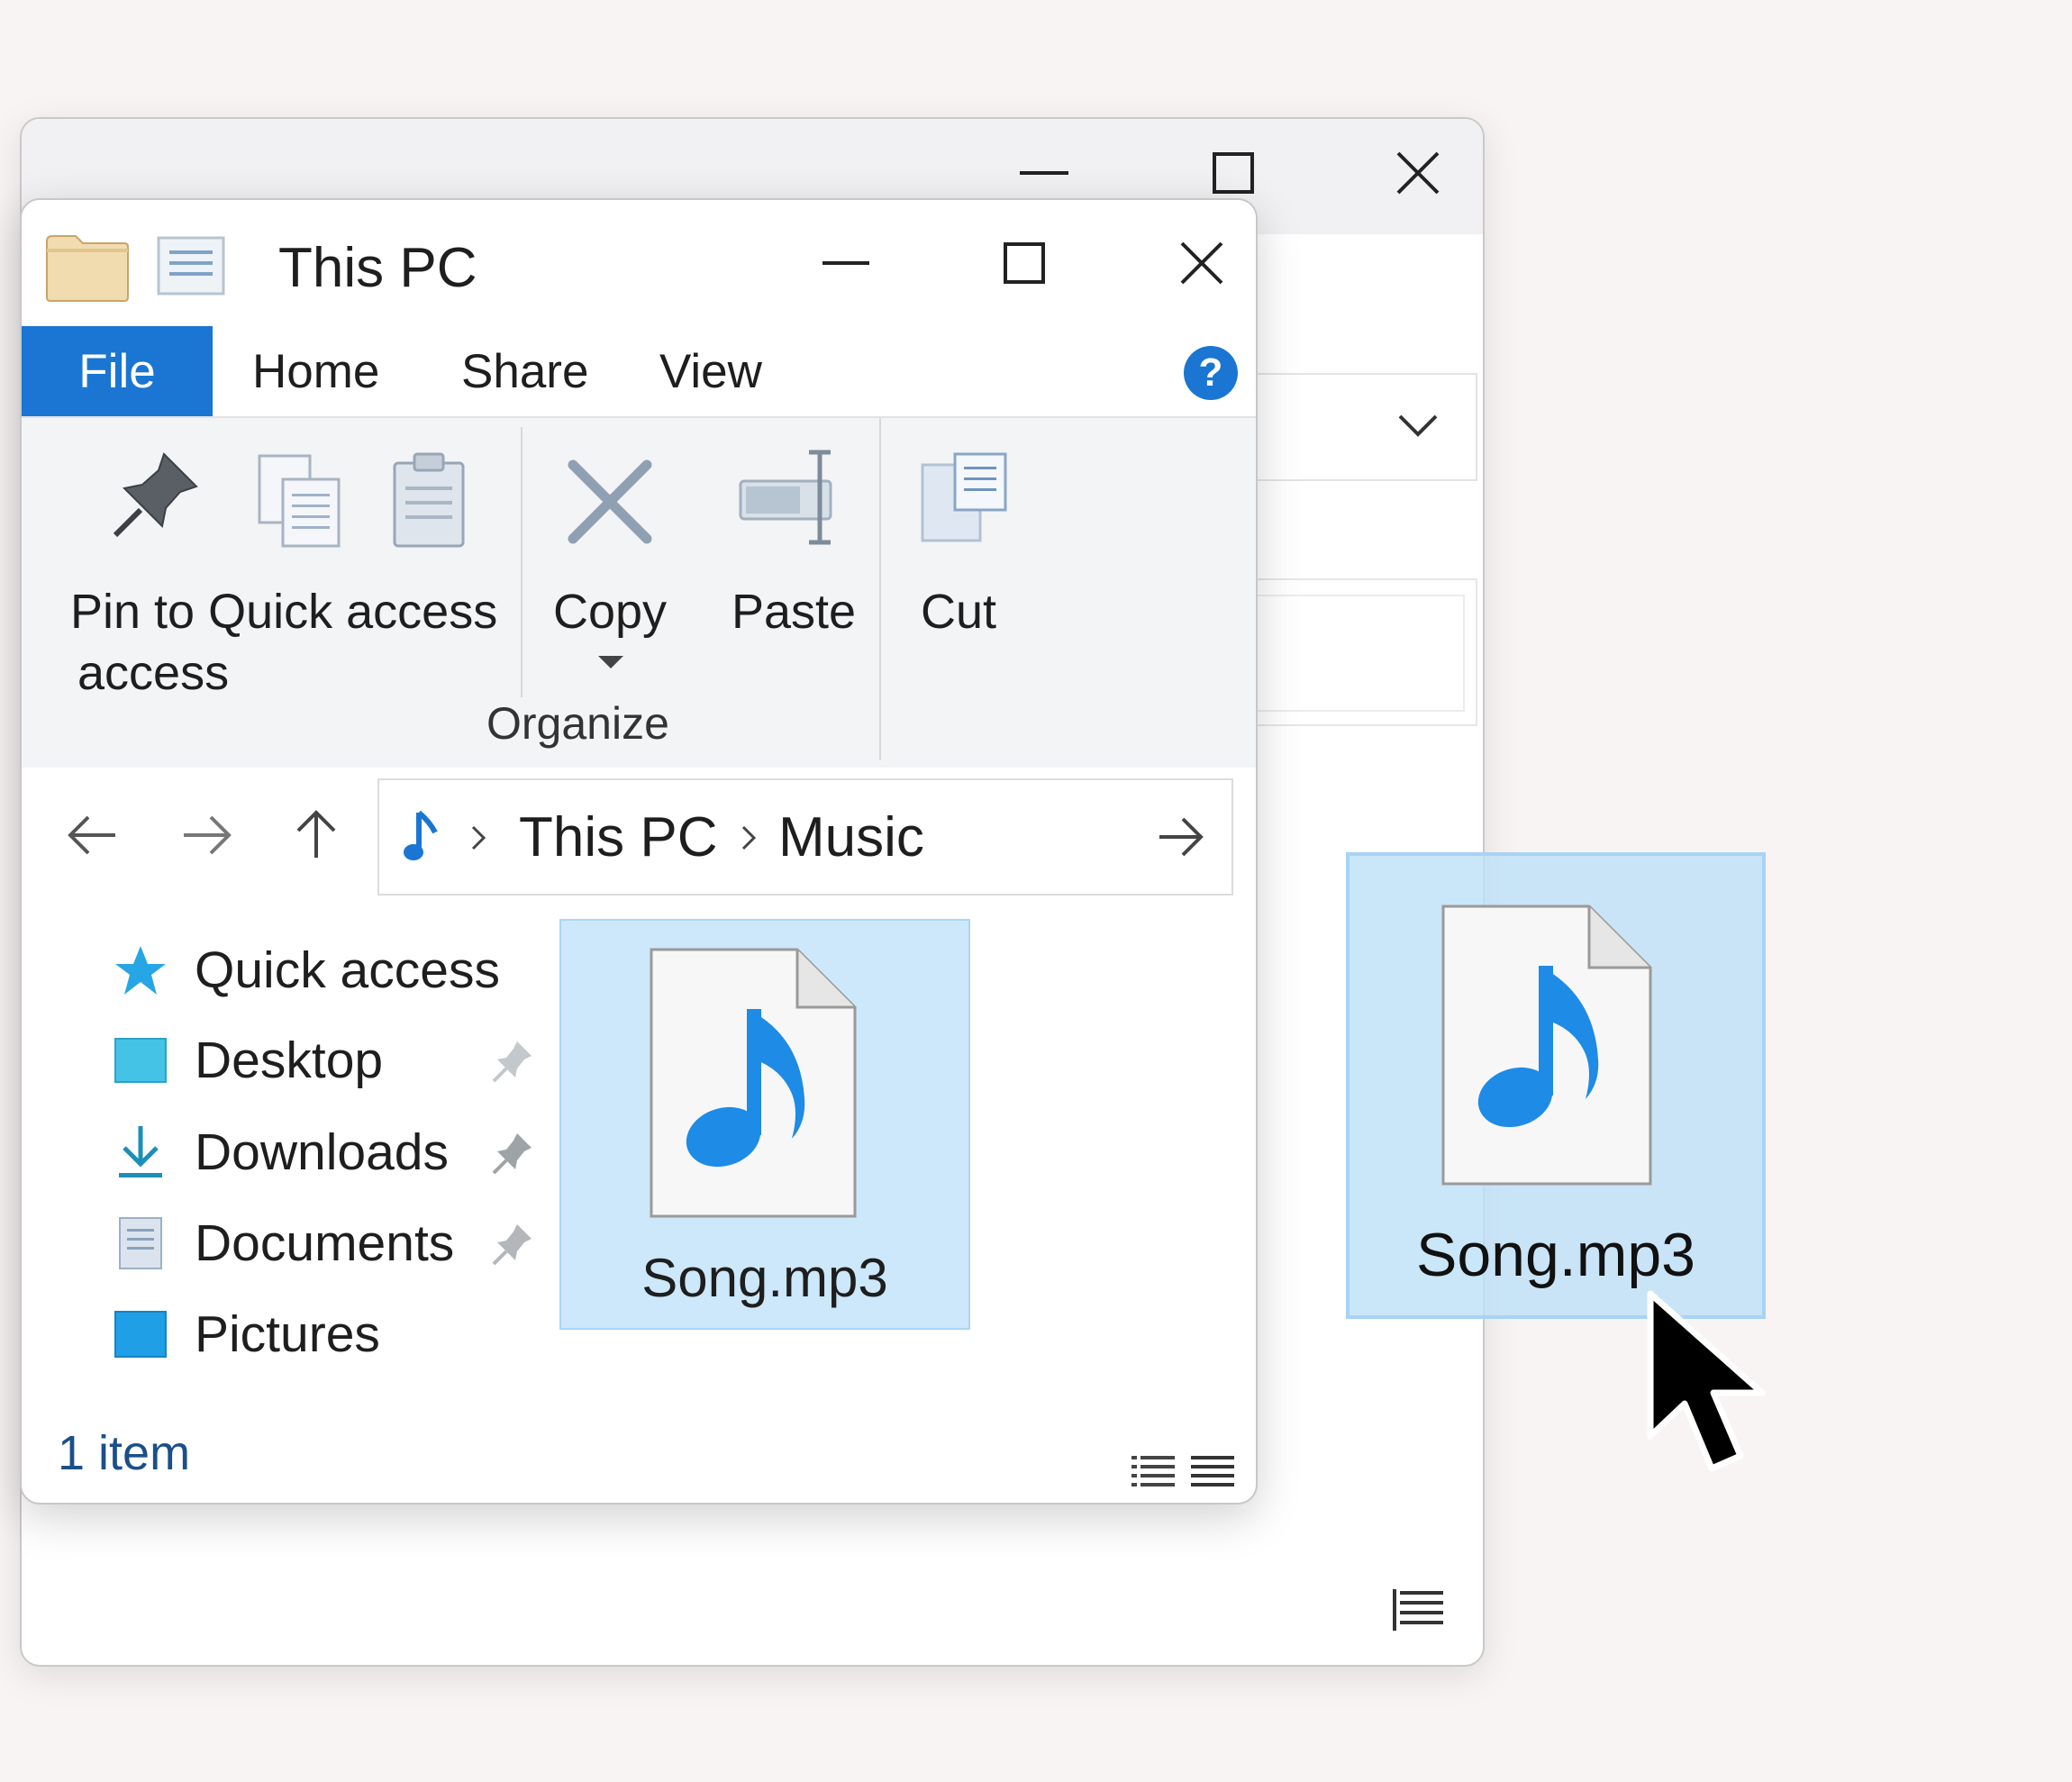  What do you see at coordinates (1555, 1255) in the screenshot?
I see `drag-preview-file-name: Song.mp3` at bounding box center [1555, 1255].